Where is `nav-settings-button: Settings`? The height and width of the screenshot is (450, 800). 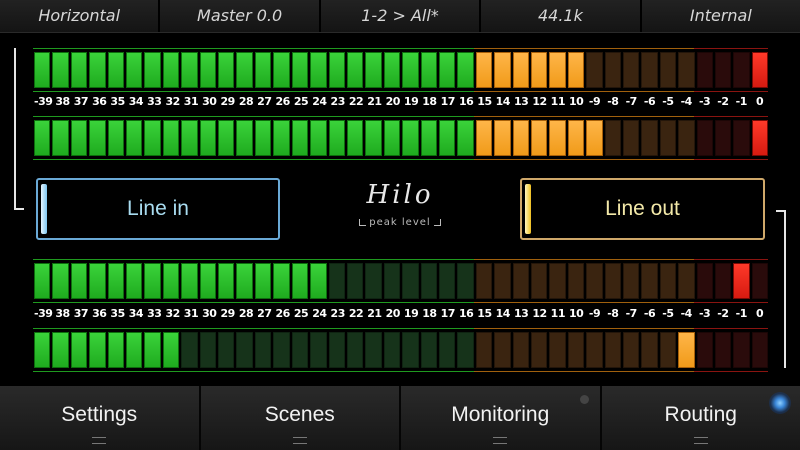
nav-settings-button: Settings is located at coordinates (100, 418).